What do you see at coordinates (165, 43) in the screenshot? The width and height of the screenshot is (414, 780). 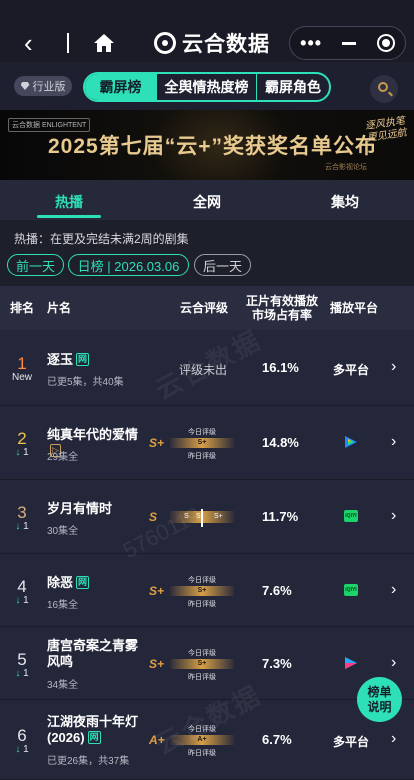 I see `app-logo-icon` at bounding box center [165, 43].